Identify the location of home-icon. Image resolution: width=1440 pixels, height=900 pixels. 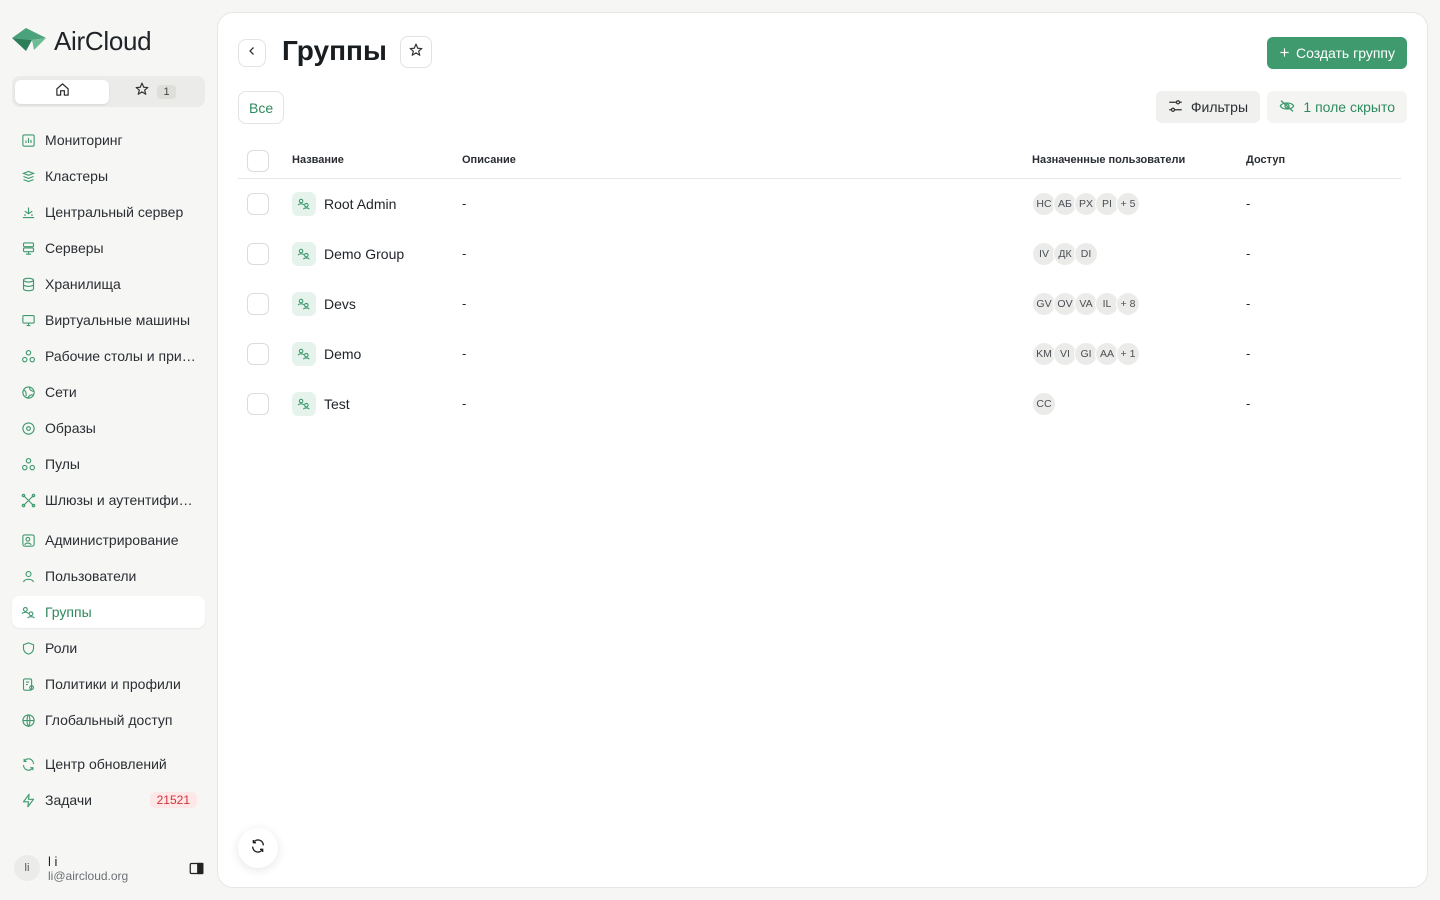
(62, 92).